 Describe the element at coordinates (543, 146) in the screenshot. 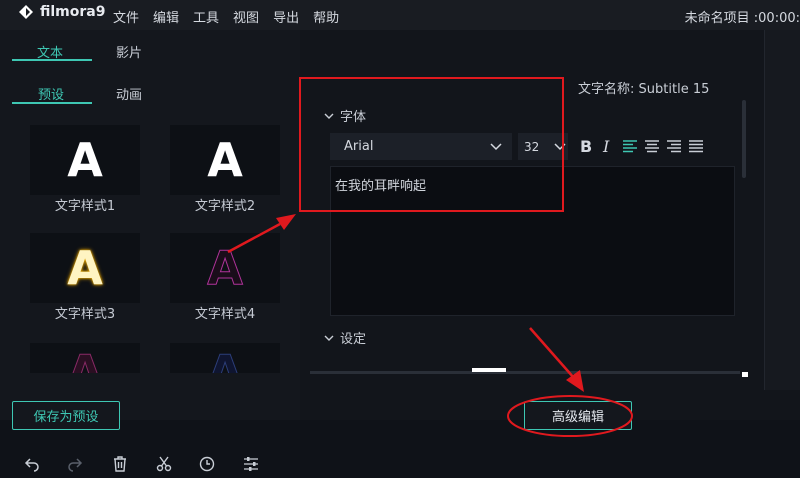

I see `font-size-select: 32` at that location.